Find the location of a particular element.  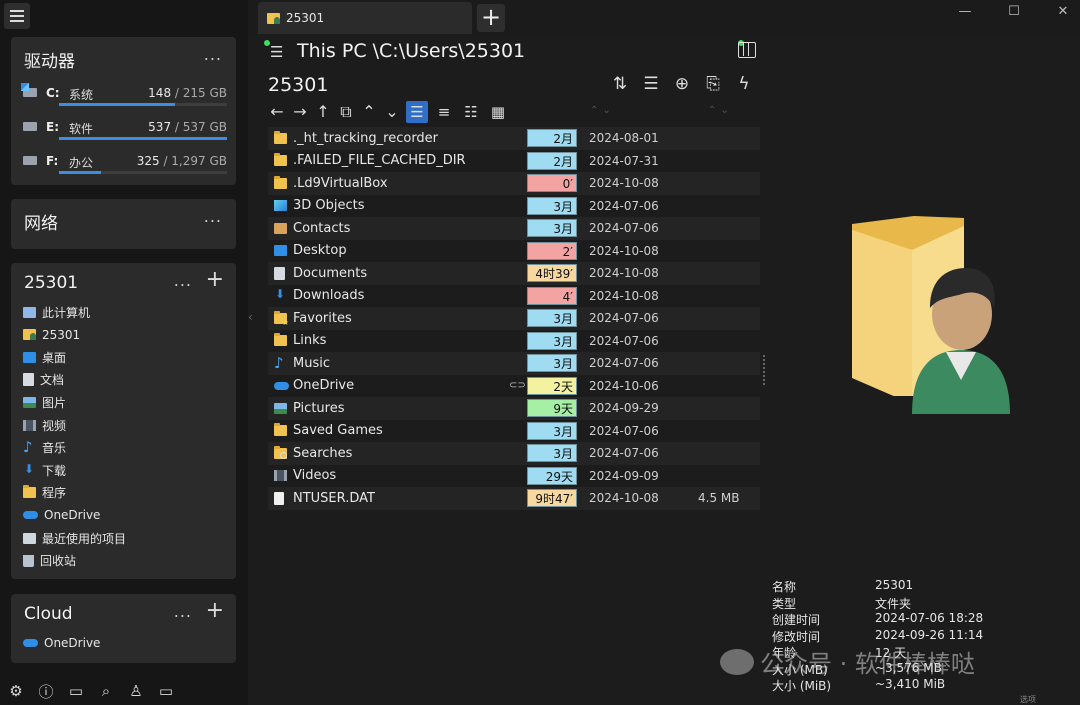

clipboard-icon: ⎘ is located at coordinates (713, 85).